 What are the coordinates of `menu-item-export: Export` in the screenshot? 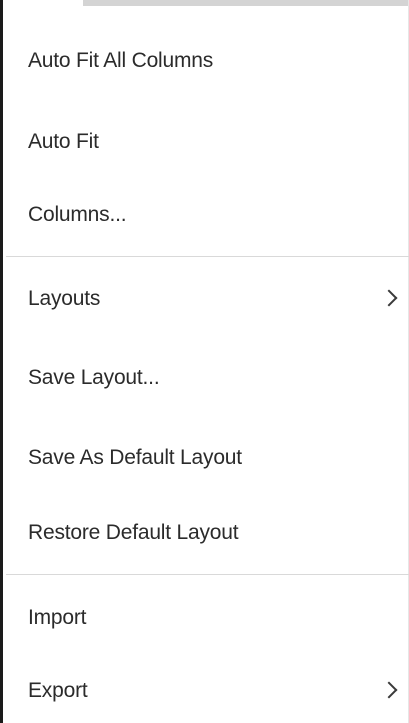 It's located at (207, 691).